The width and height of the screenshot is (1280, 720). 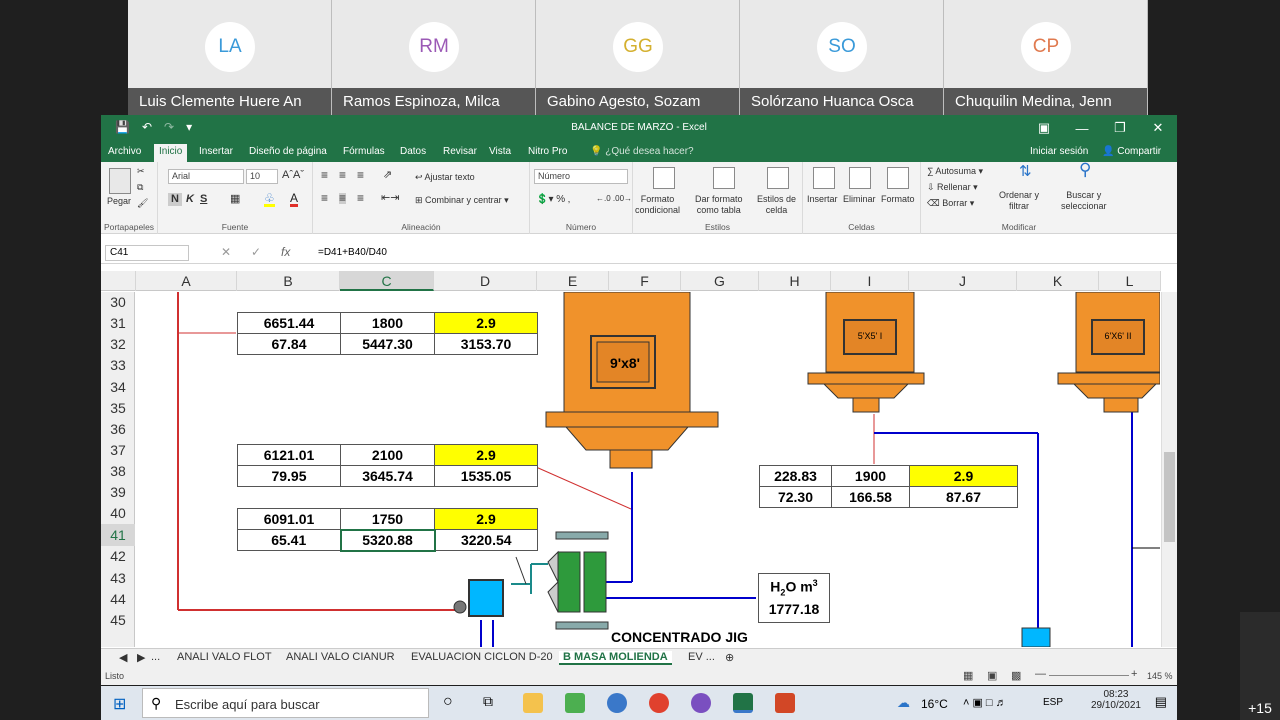 I want to click on more-participants-button: +15, so click(x=1260, y=666).